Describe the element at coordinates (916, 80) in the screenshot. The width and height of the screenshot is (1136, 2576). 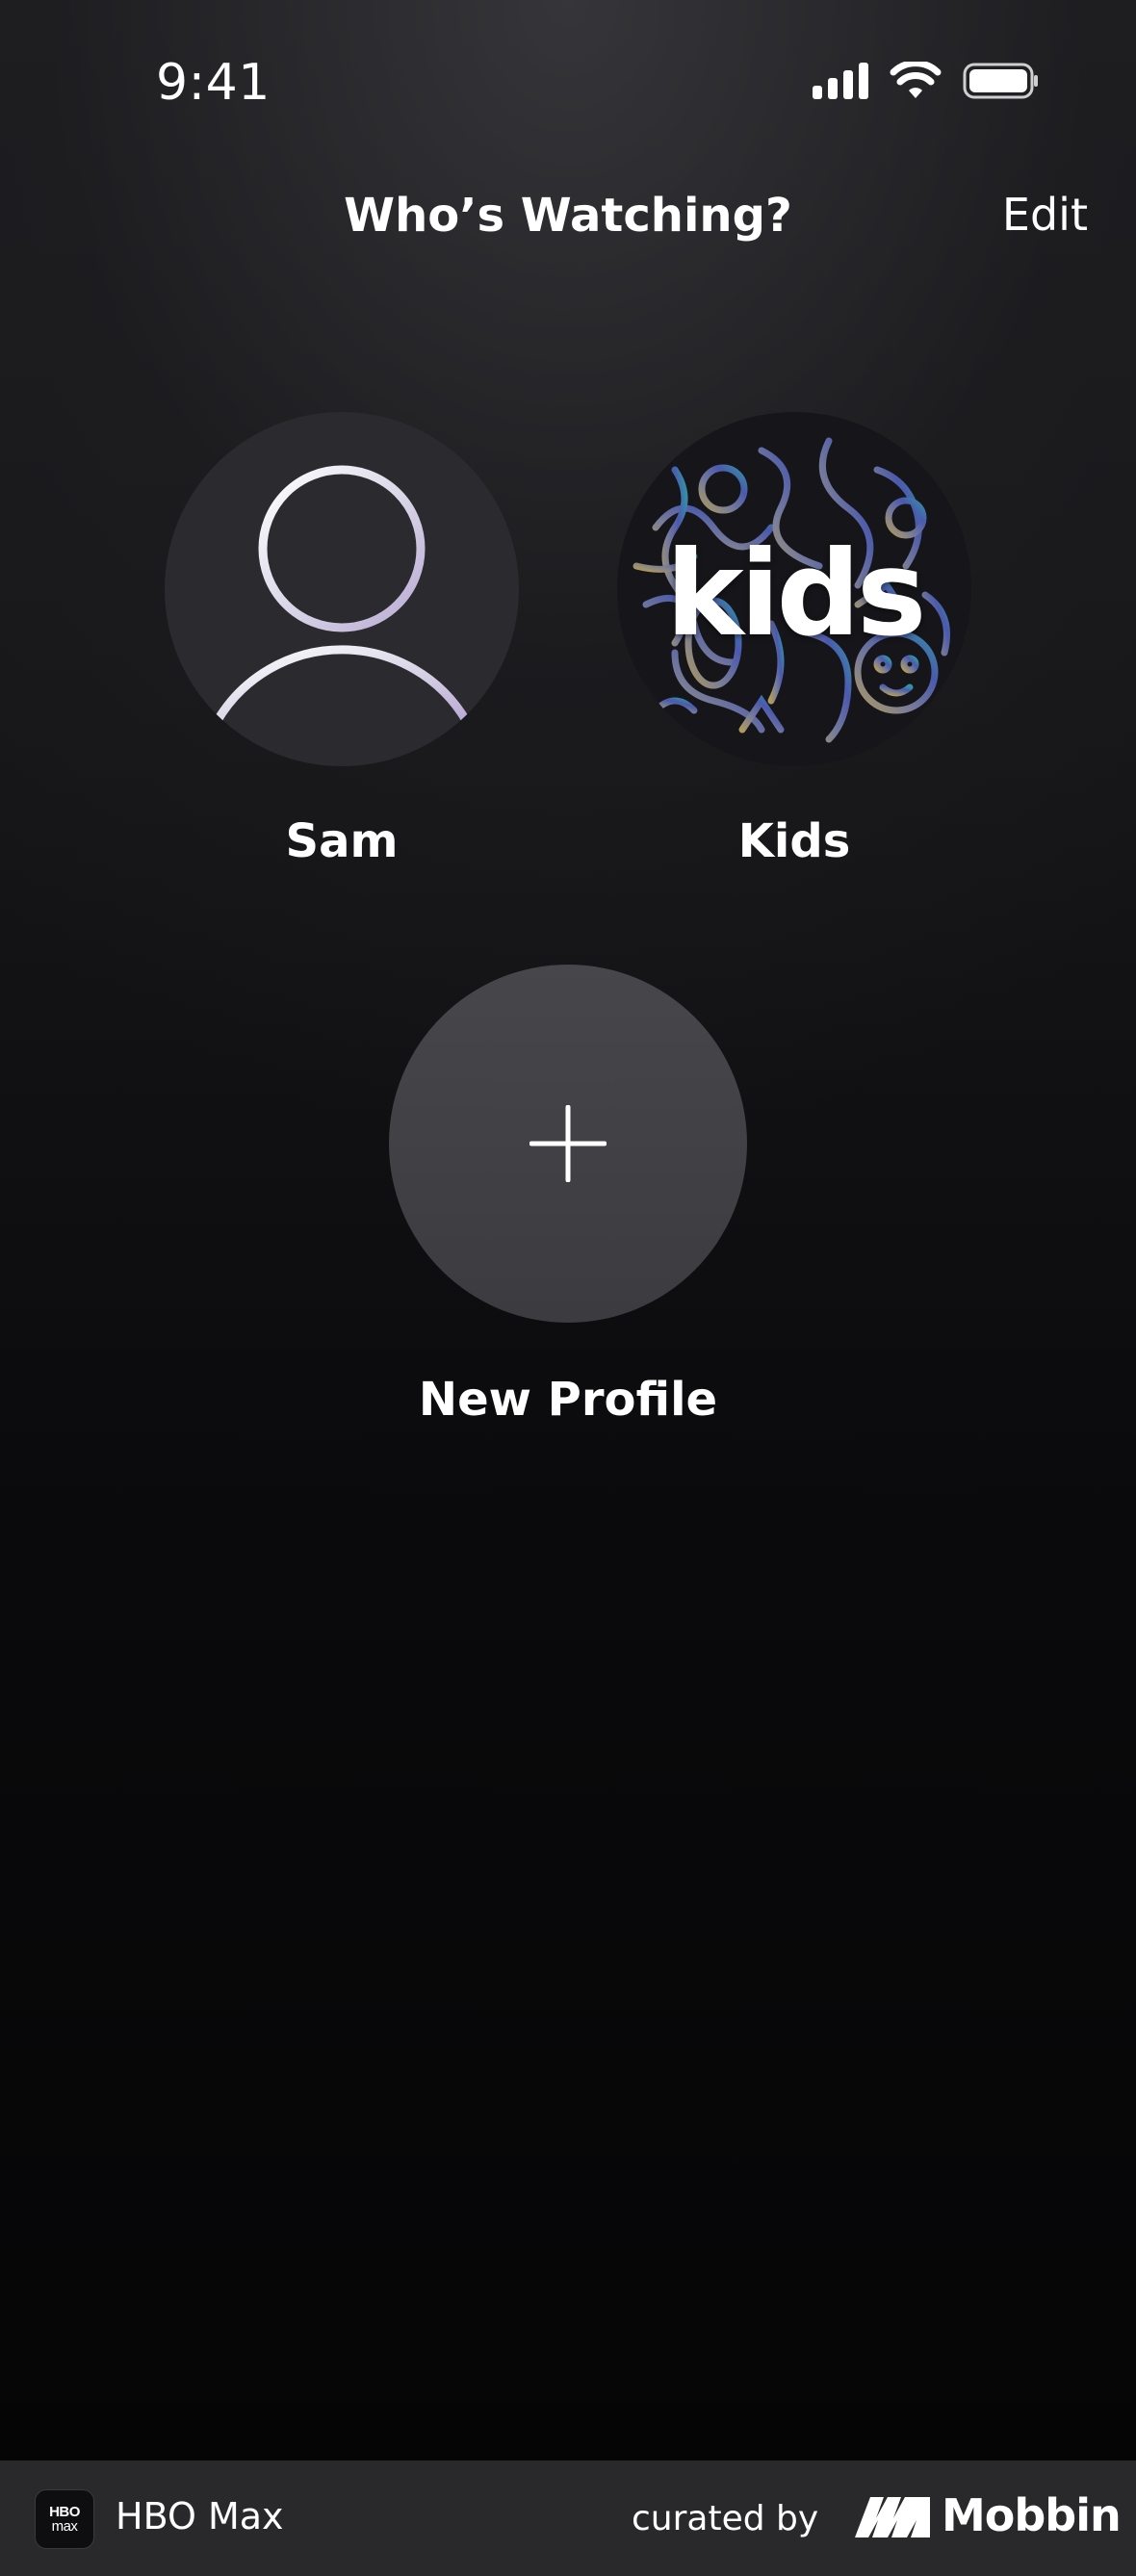
I see `wifi-icon` at that location.